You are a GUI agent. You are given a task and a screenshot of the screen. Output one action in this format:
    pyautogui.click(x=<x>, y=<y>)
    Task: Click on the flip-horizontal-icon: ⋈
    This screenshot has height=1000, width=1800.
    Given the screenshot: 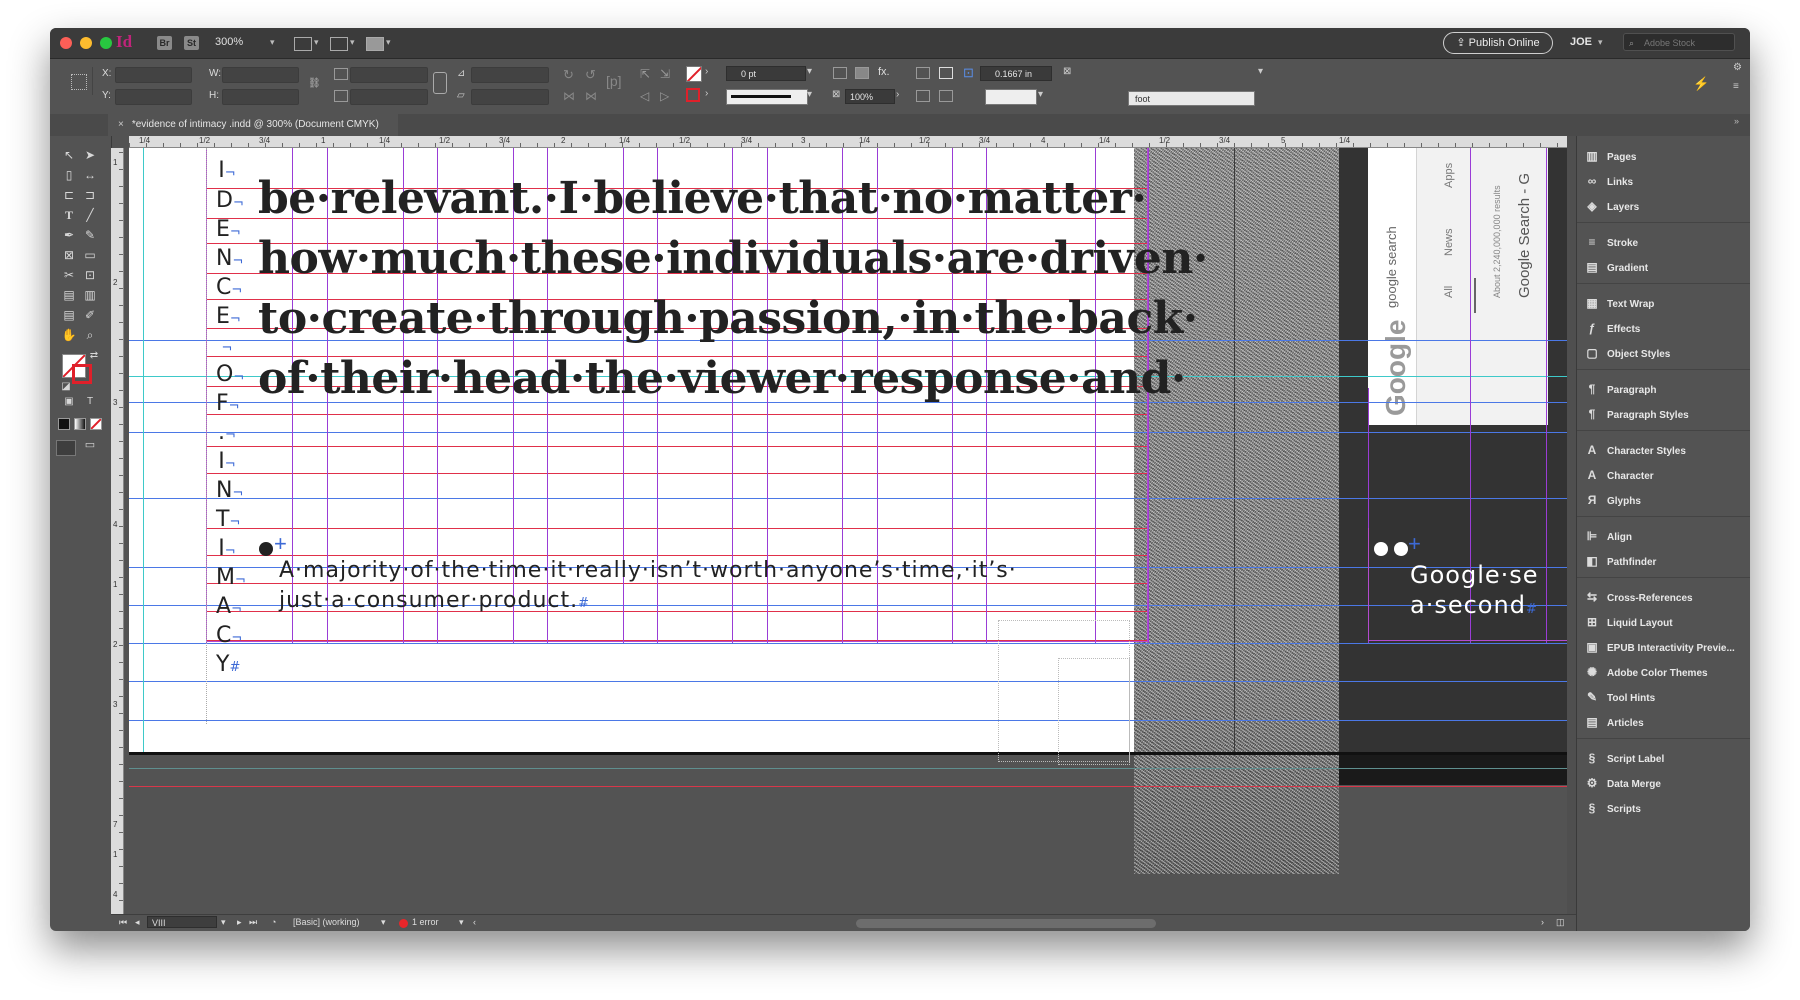 What is the action you would take?
    pyautogui.click(x=569, y=96)
    